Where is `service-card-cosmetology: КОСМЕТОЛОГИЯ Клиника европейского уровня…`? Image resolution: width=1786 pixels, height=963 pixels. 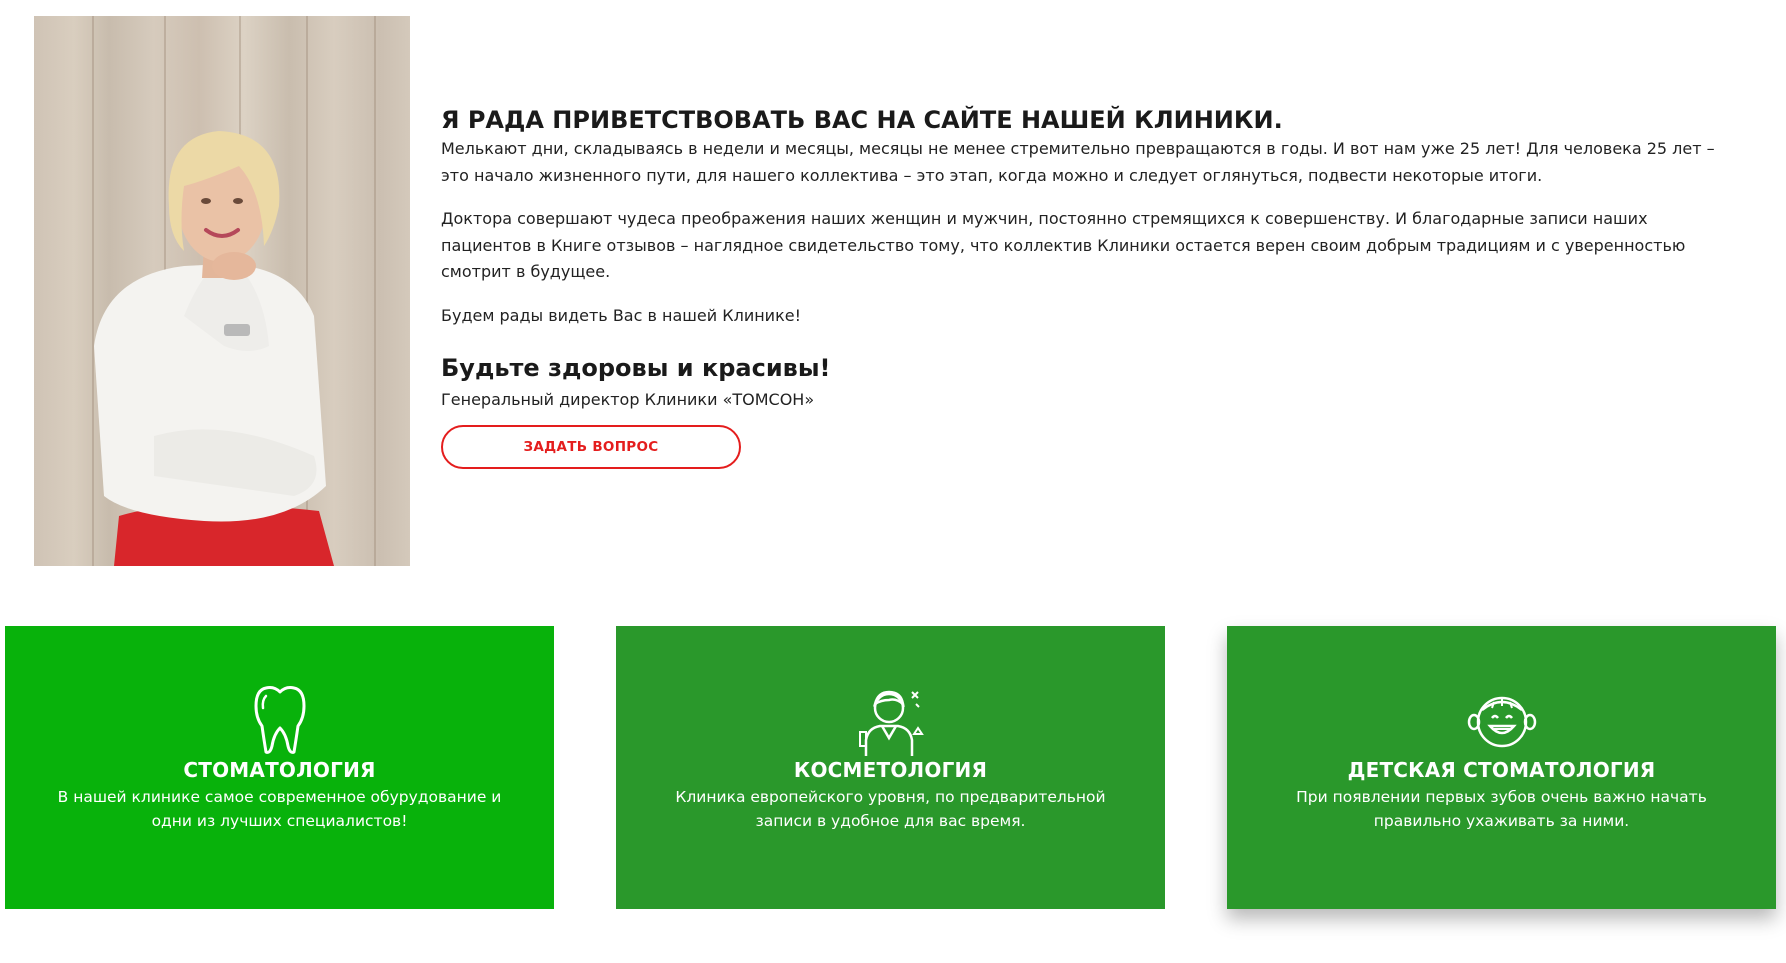 service-card-cosmetology: КОСМЕТОЛОГИЯ Клиника европейского уровня… is located at coordinates (890, 767).